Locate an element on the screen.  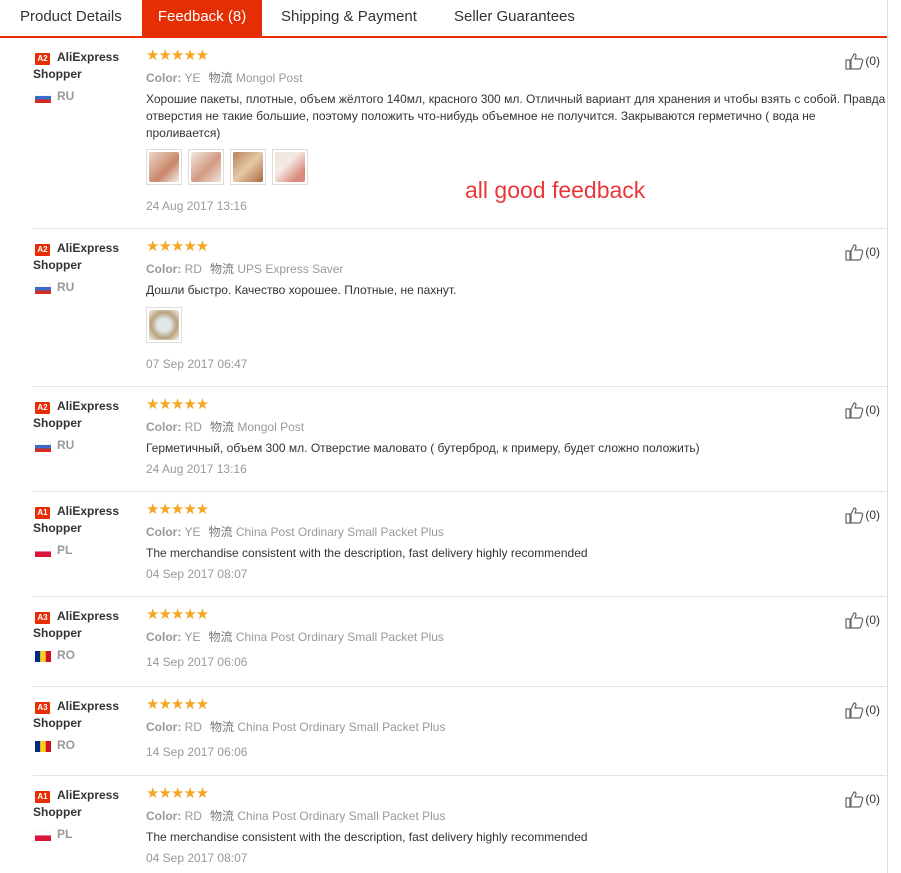
review-photos is located at coordinates (164, 325).